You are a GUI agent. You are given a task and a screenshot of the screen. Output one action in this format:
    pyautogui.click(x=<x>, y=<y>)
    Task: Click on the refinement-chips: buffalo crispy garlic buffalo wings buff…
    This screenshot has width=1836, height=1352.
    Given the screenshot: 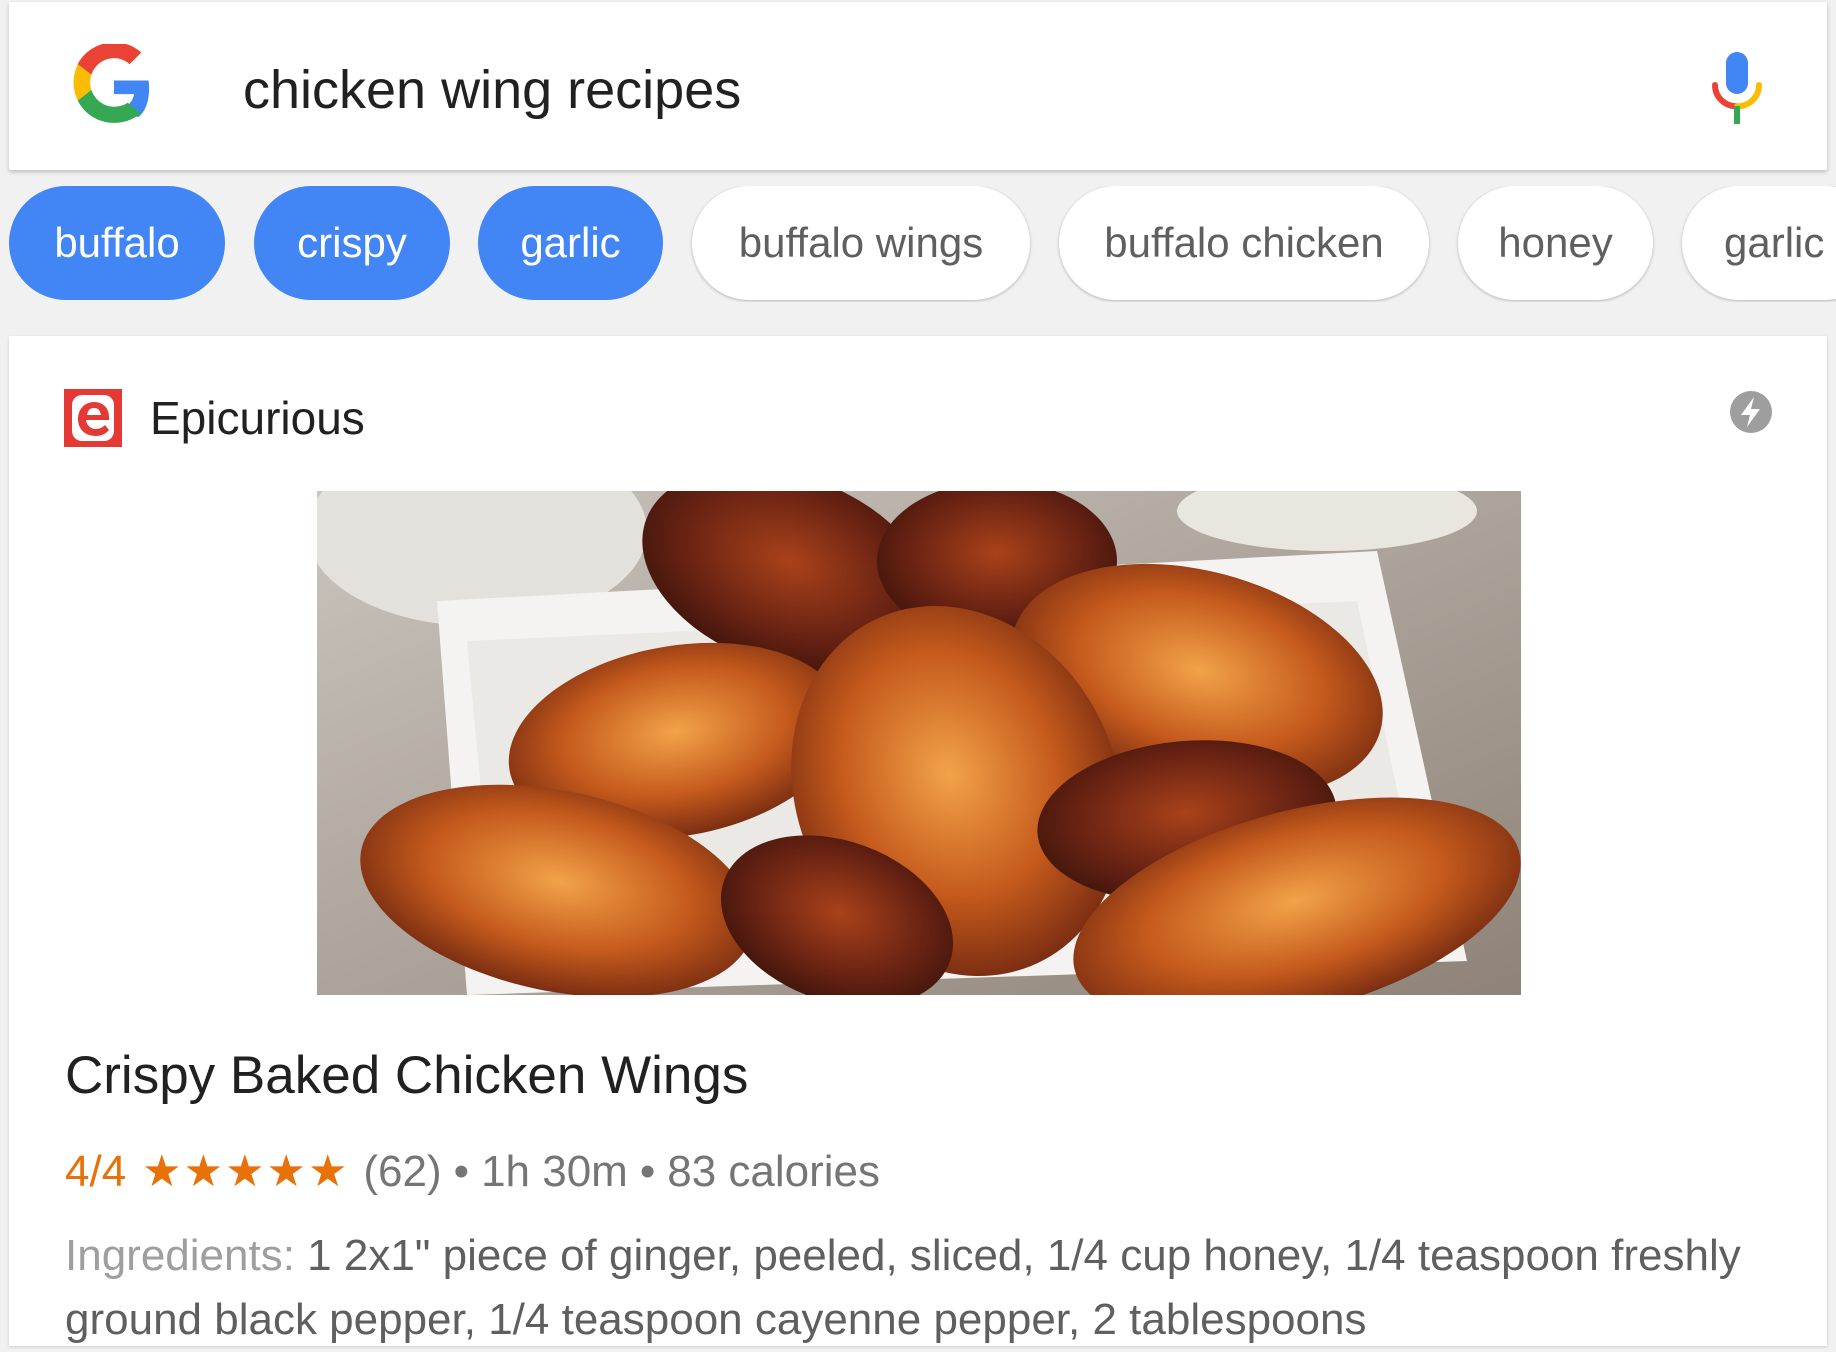 What is the action you would take?
    pyautogui.click(x=918, y=244)
    